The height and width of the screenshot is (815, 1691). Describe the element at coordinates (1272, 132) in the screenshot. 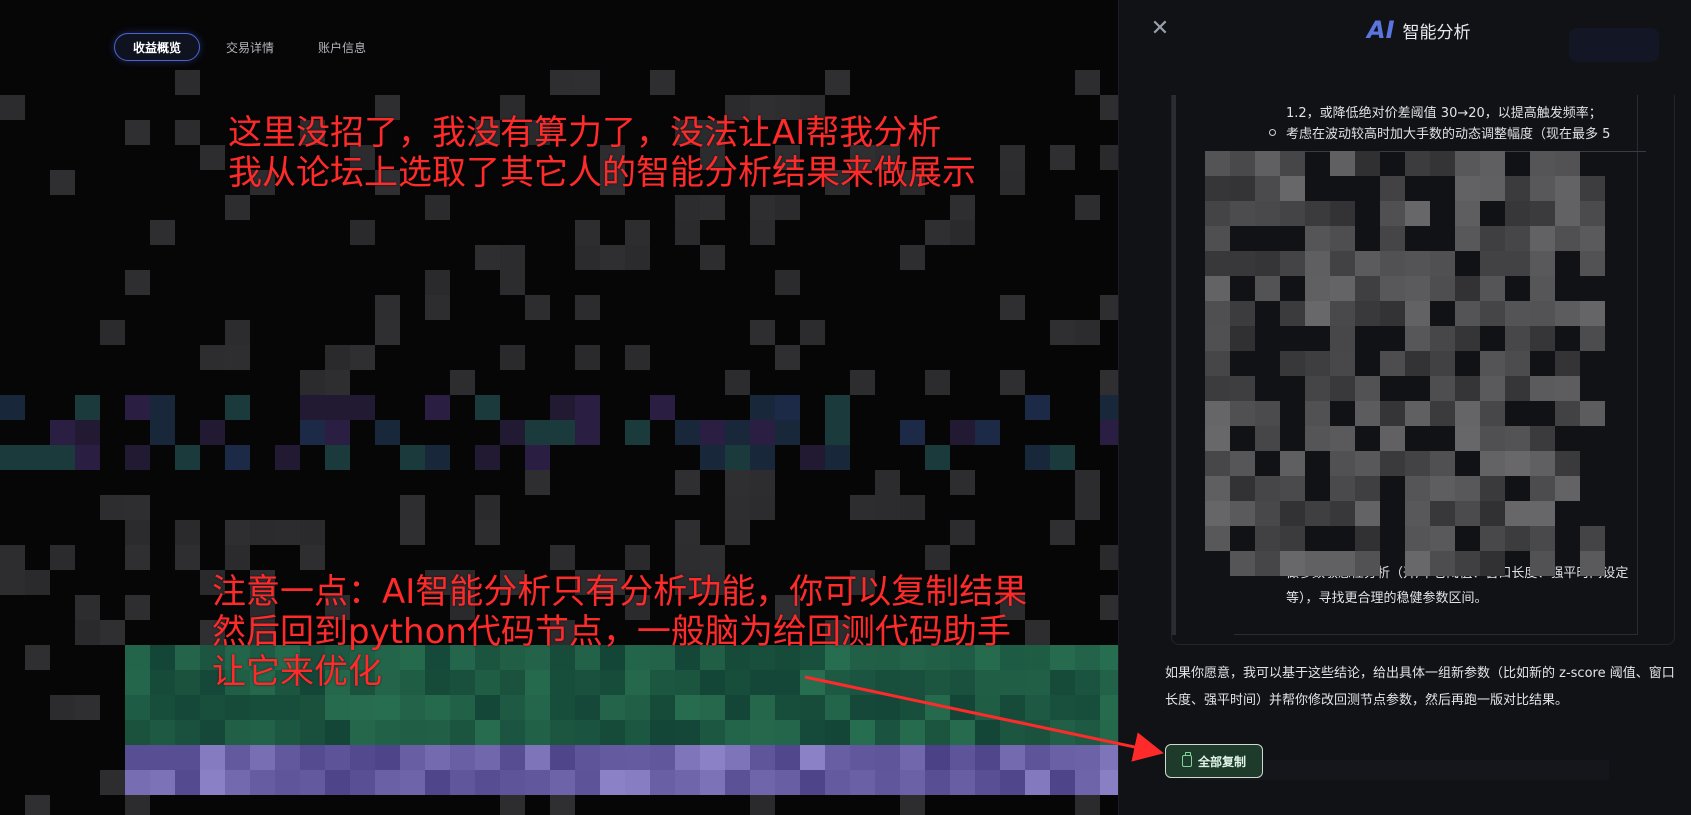

I see `bullet-icon` at that location.